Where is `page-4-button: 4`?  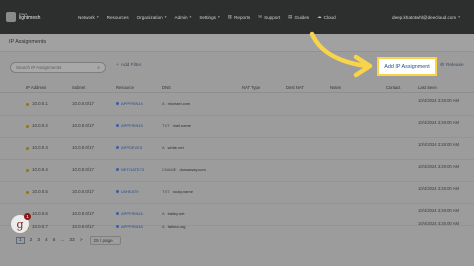
page-4-button: 4 is located at coordinates (46, 240).